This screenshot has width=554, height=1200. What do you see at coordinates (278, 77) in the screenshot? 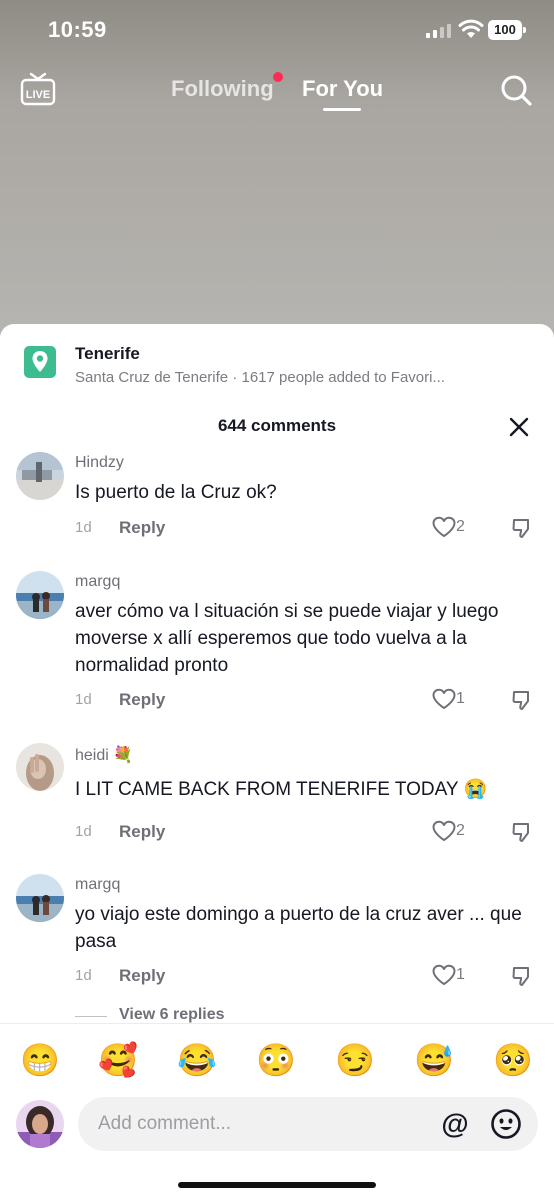
I see `notification-dot` at bounding box center [278, 77].